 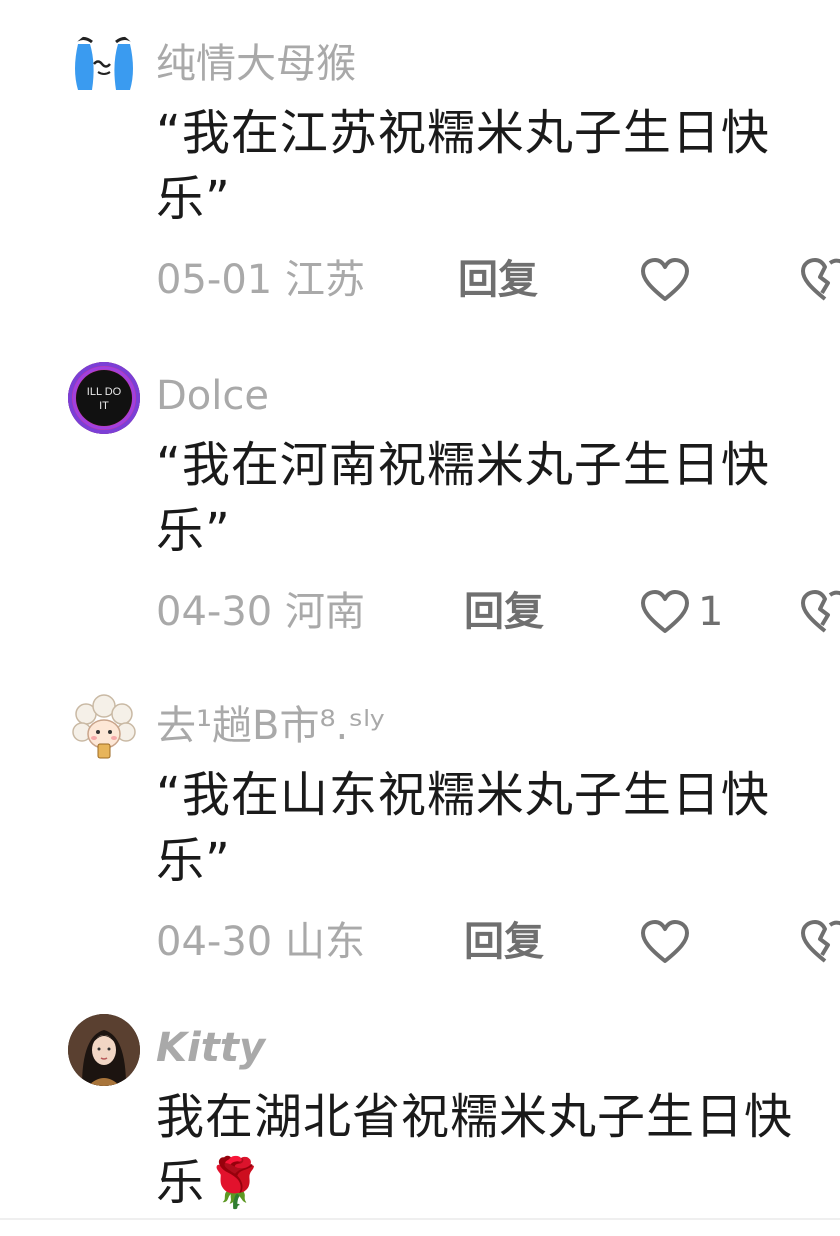 I want to click on avatar-badge-text: ILL DO, so click(x=104, y=392).